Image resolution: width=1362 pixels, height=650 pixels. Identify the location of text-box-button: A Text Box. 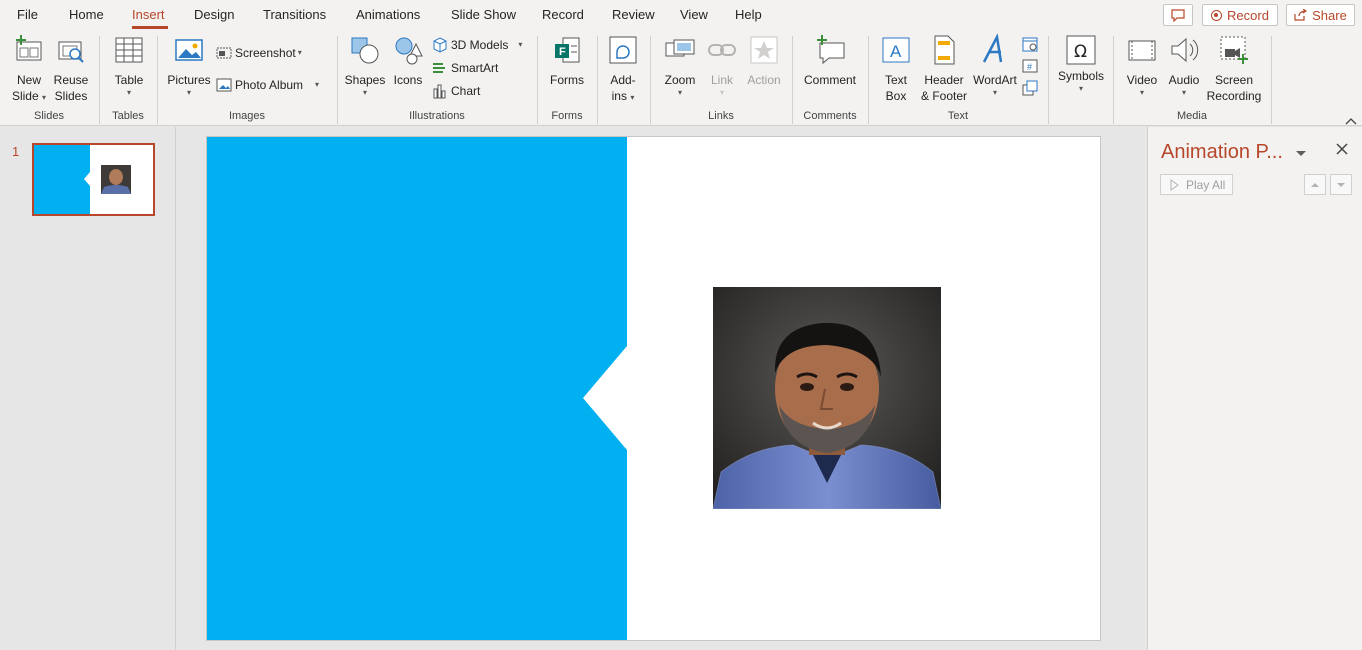
(896, 69).